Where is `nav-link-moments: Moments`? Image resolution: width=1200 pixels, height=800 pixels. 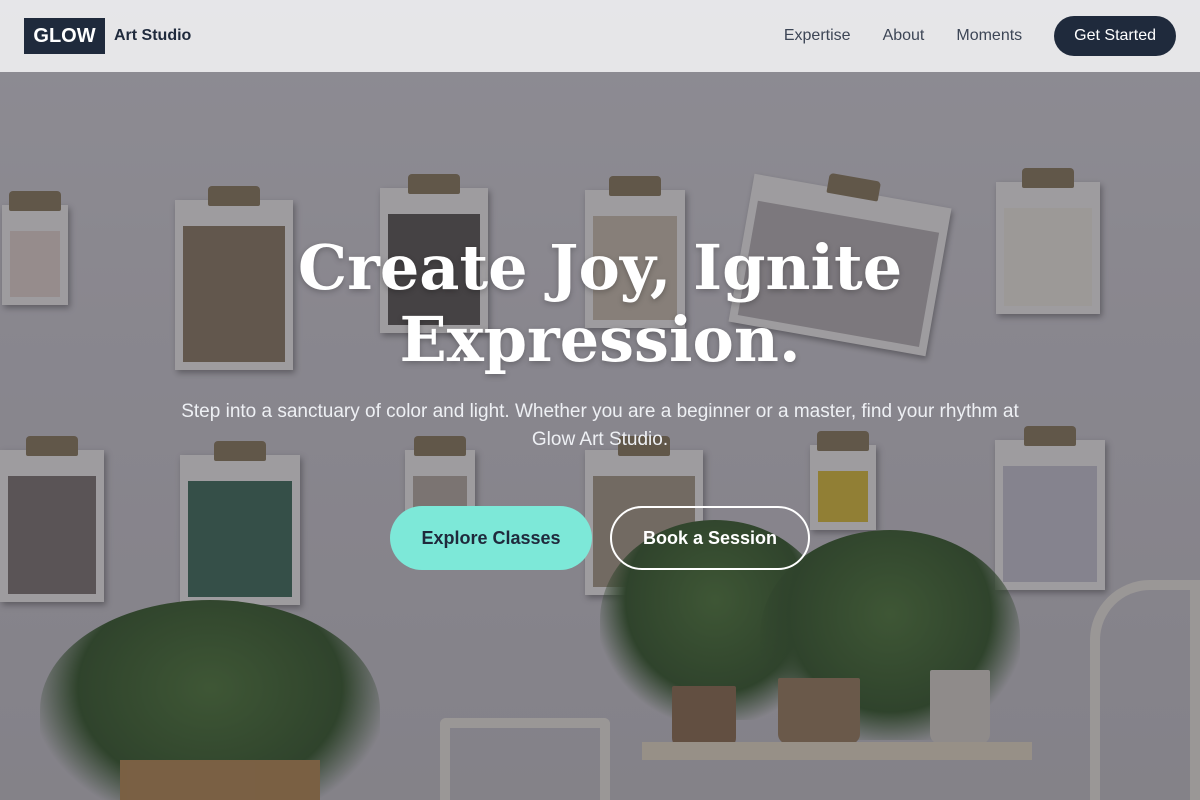 nav-link-moments: Moments is located at coordinates (989, 36).